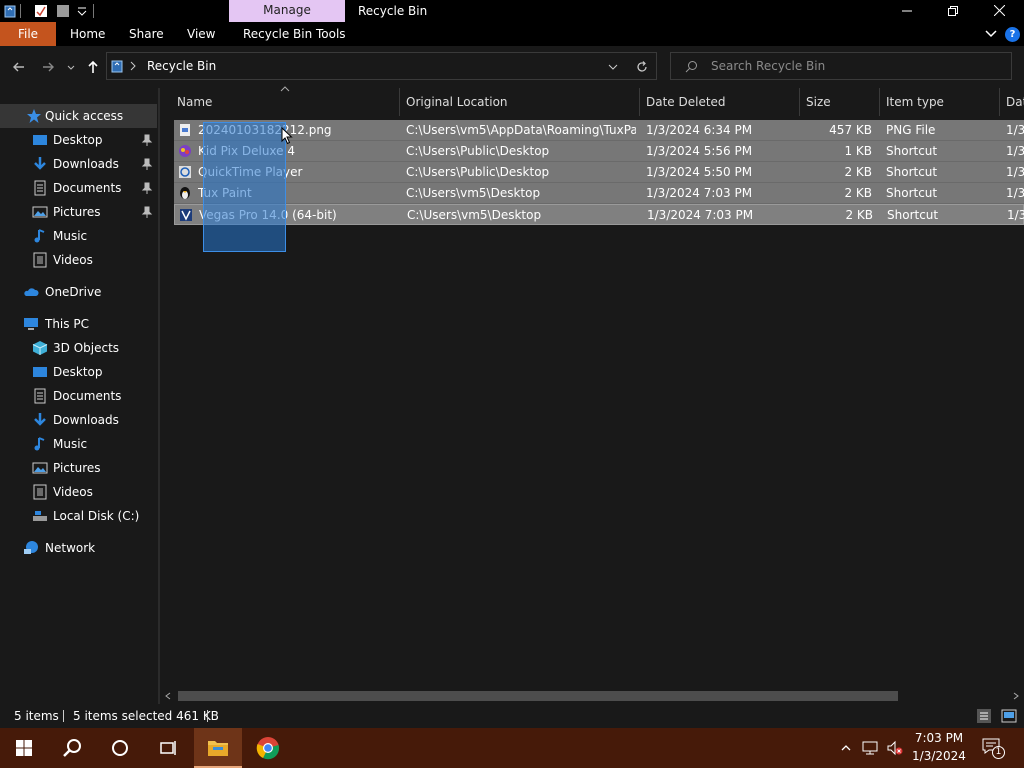  Describe the element at coordinates (78, 324) in the screenshot. I see `sidebar-item-this-pc: This PC` at that location.